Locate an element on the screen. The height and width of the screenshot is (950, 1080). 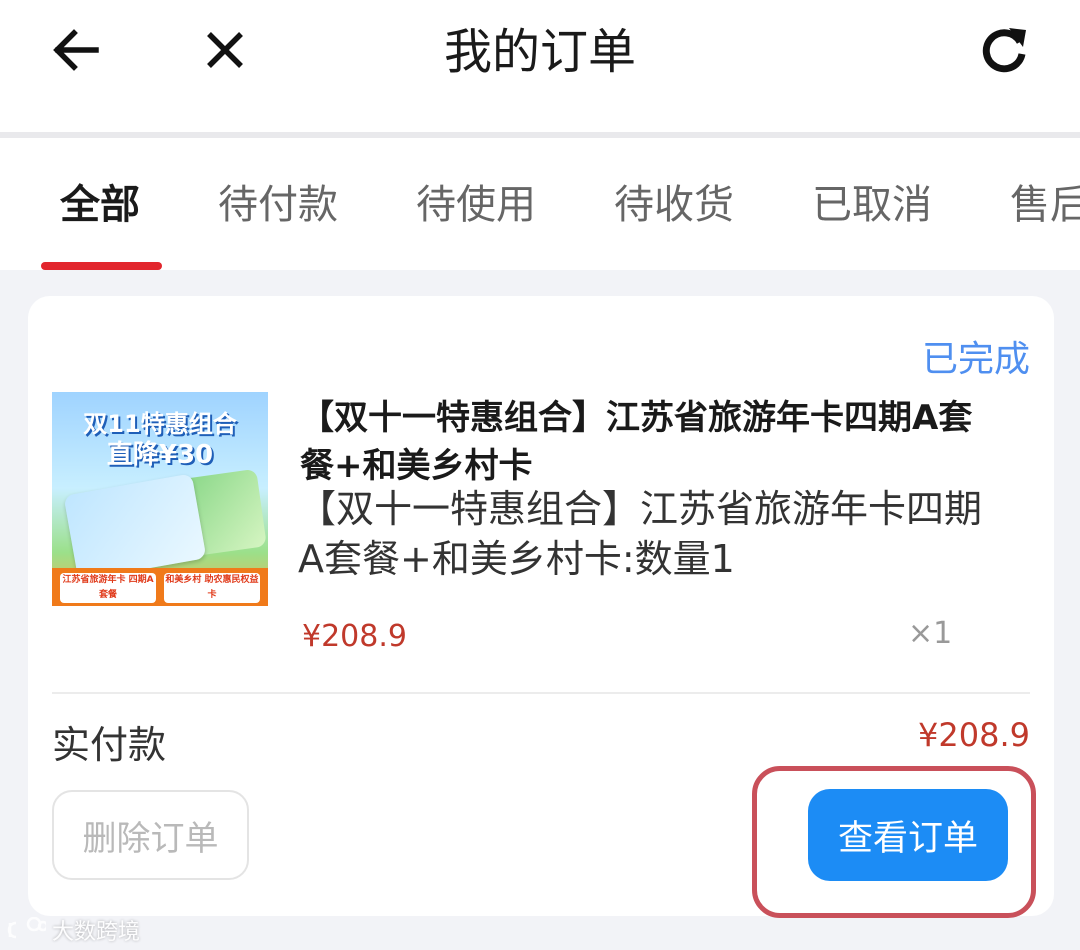
view-order-button: 查看订单 is located at coordinates (908, 835).